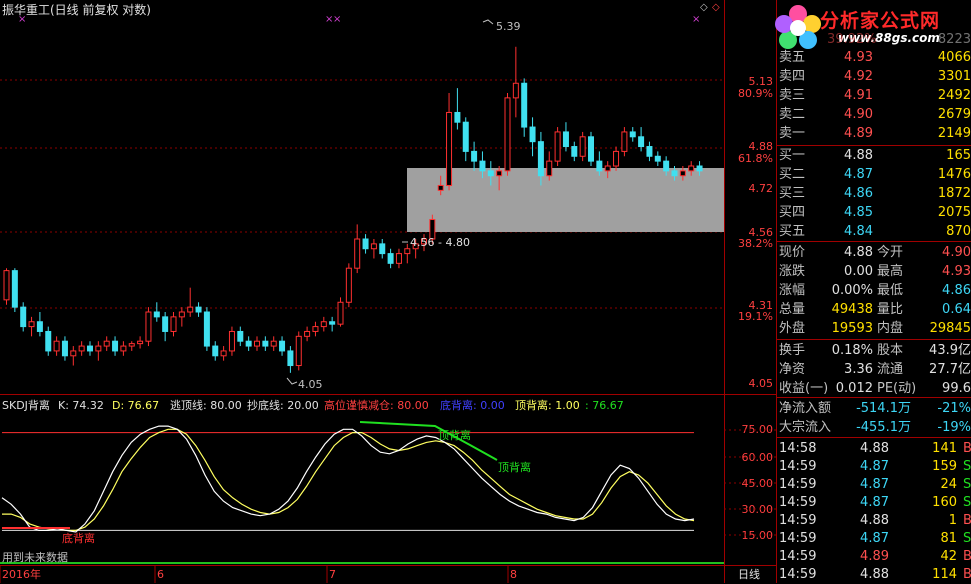 This screenshot has width=971, height=584. What do you see at coordinates (875, 328) in the screenshot?
I see `stat-row: 外盘 19593 内盘 29845` at bounding box center [875, 328].